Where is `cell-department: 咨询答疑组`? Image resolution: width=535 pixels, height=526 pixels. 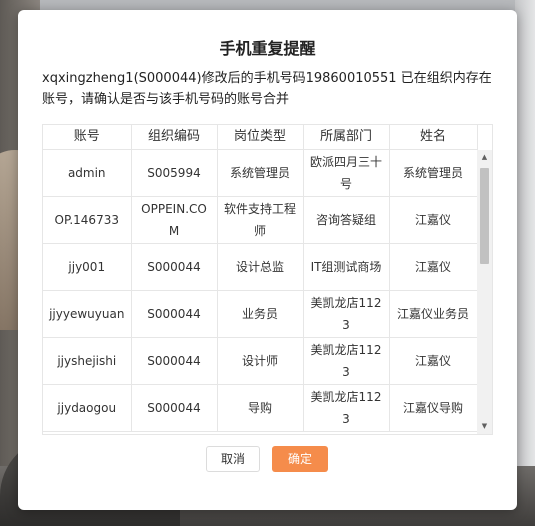
cell-department: 咨询答疑组 is located at coordinates (346, 220).